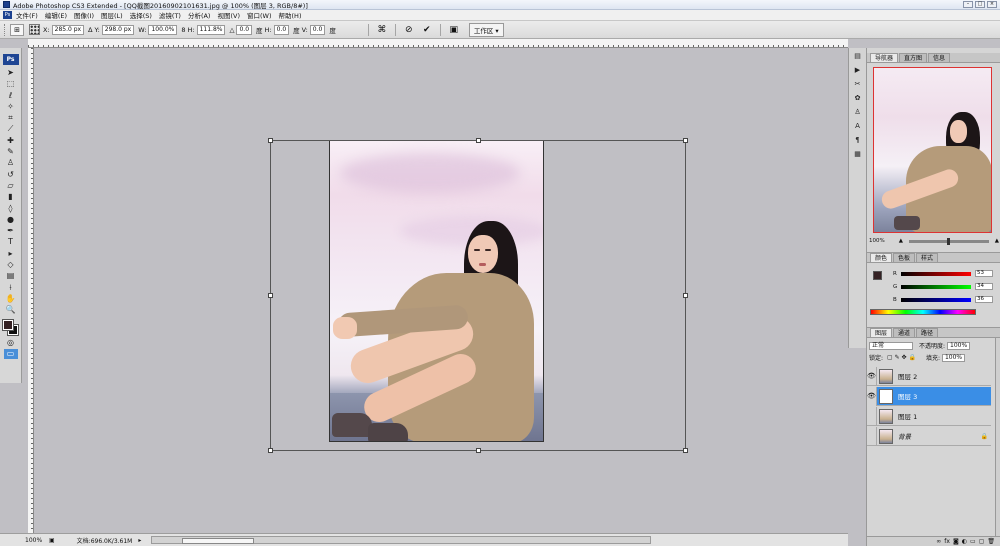  I want to click on menu-help: 帮助(H), so click(290, 15).